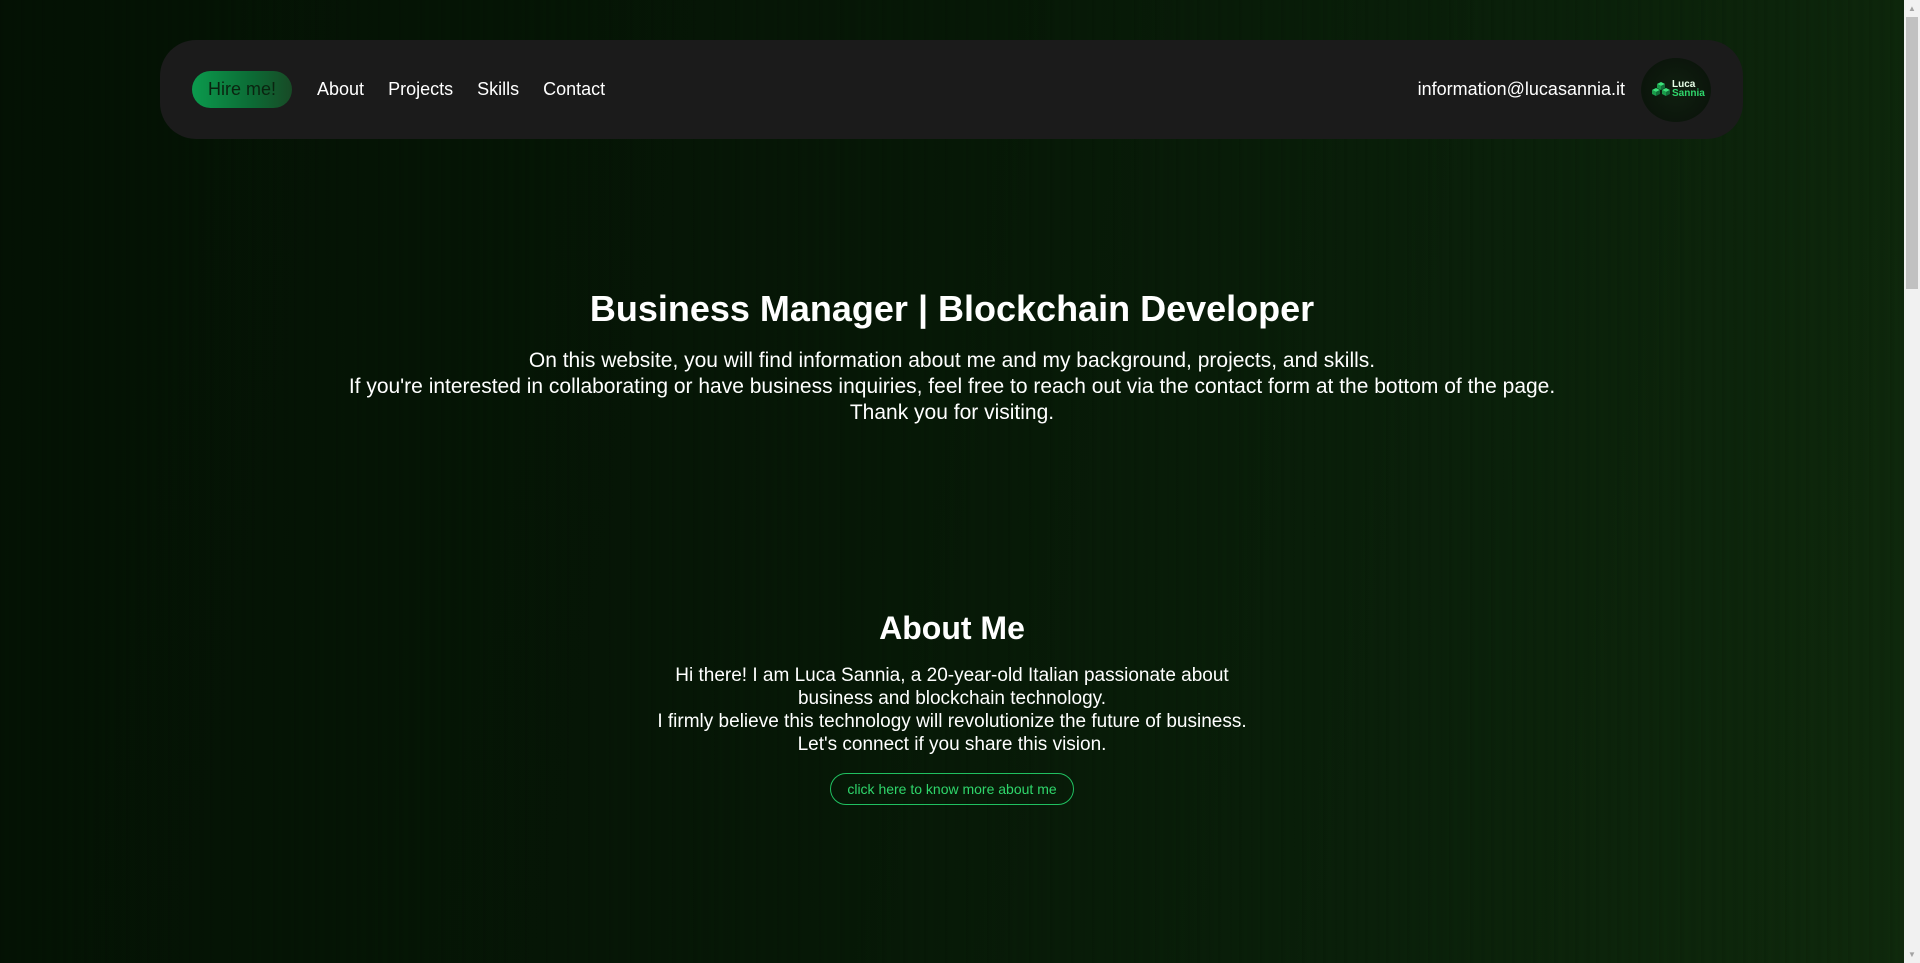 The width and height of the screenshot is (1920, 963). Describe the element at coordinates (1688, 93) in the screenshot. I see `logo-text-last-name: Sannia` at that location.